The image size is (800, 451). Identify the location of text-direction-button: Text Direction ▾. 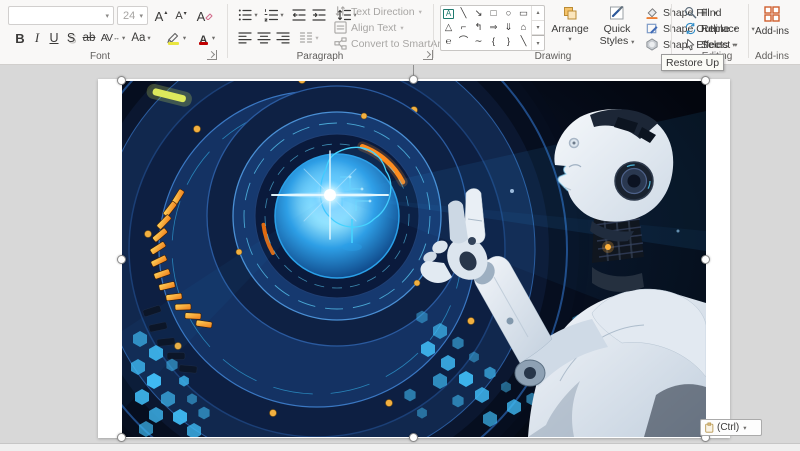
(378, 11).